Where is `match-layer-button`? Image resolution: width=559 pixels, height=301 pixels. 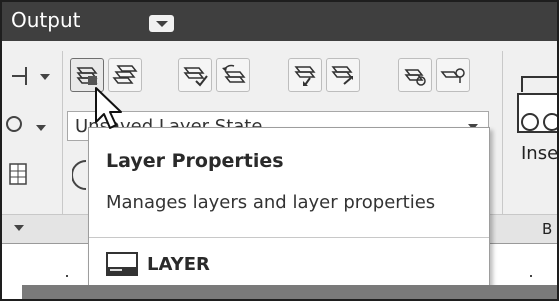
match-layer-button is located at coordinates (305, 75).